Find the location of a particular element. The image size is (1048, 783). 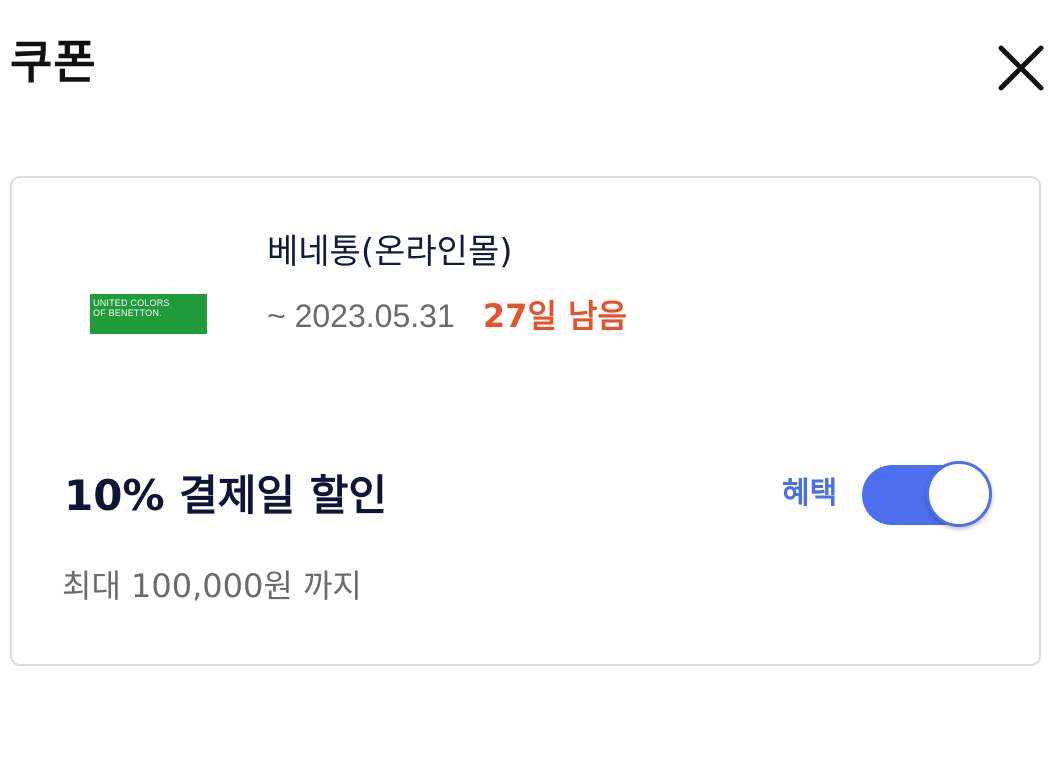

brand-logo: UNITED COLORS OF BENETTON. is located at coordinates (148, 314).